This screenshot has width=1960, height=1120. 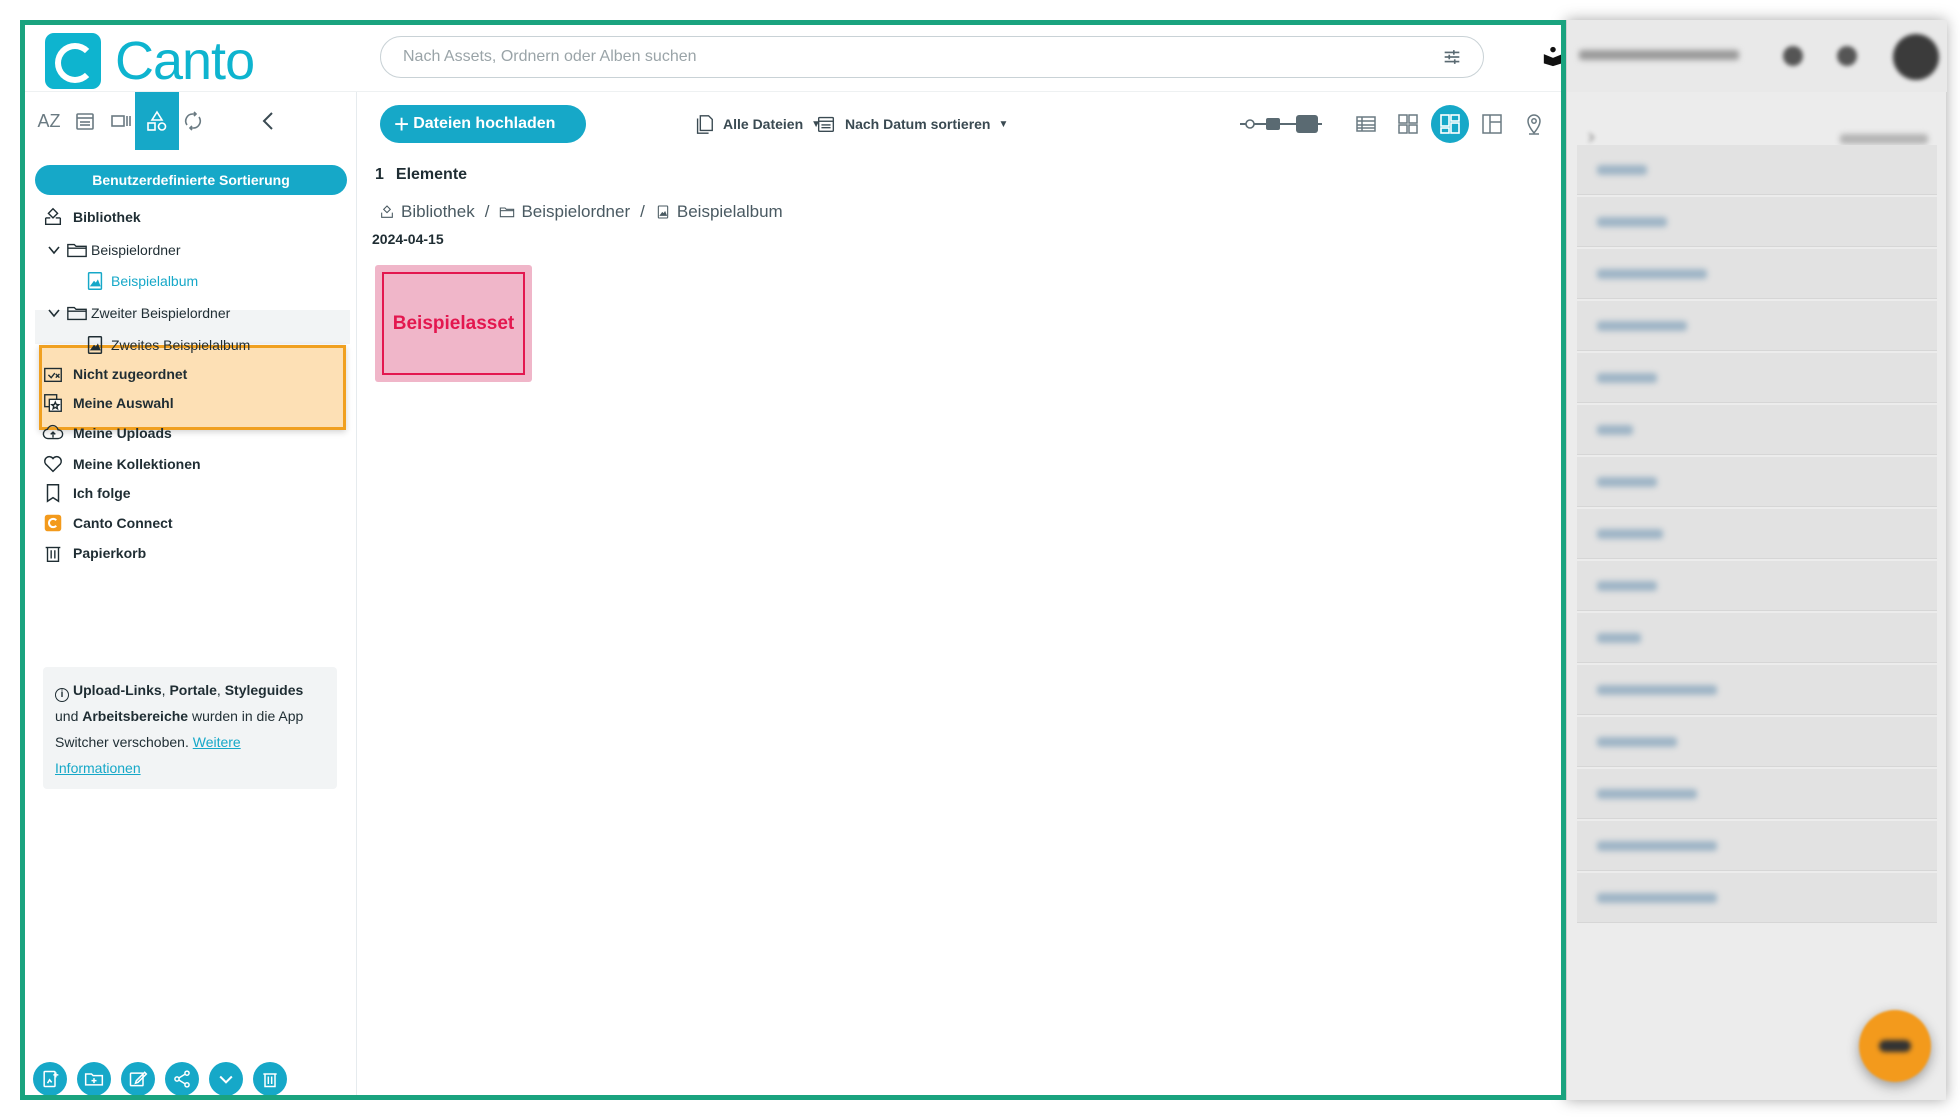 I want to click on info-text: ,, so click(x=220, y=690).